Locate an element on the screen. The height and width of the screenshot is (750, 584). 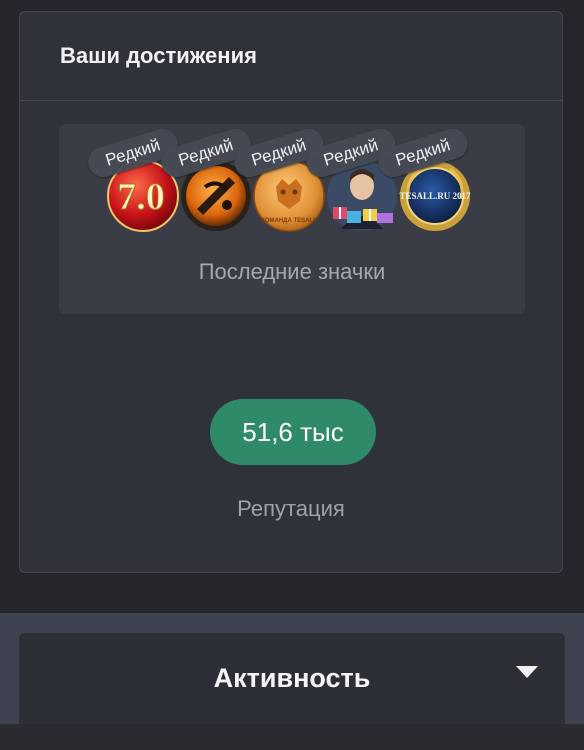
activity-title: Активность is located at coordinates (292, 678).